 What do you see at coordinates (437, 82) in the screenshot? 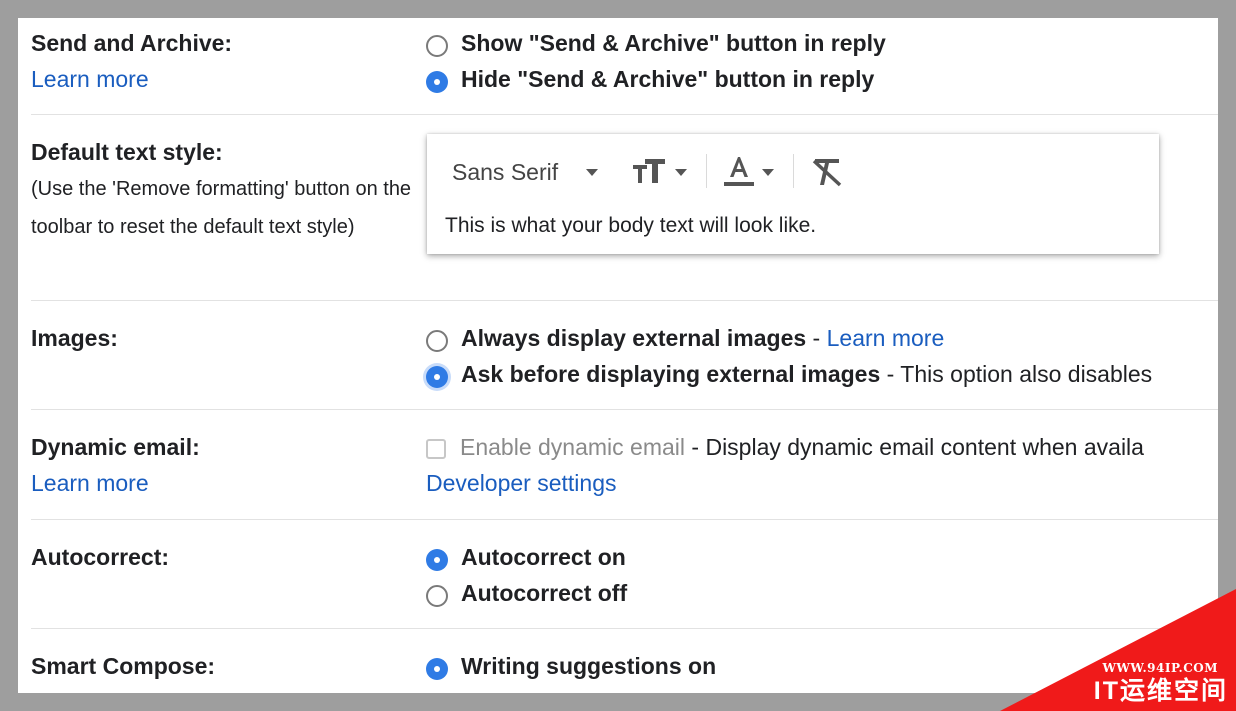
I see `hide-send-archive-radio` at bounding box center [437, 82].